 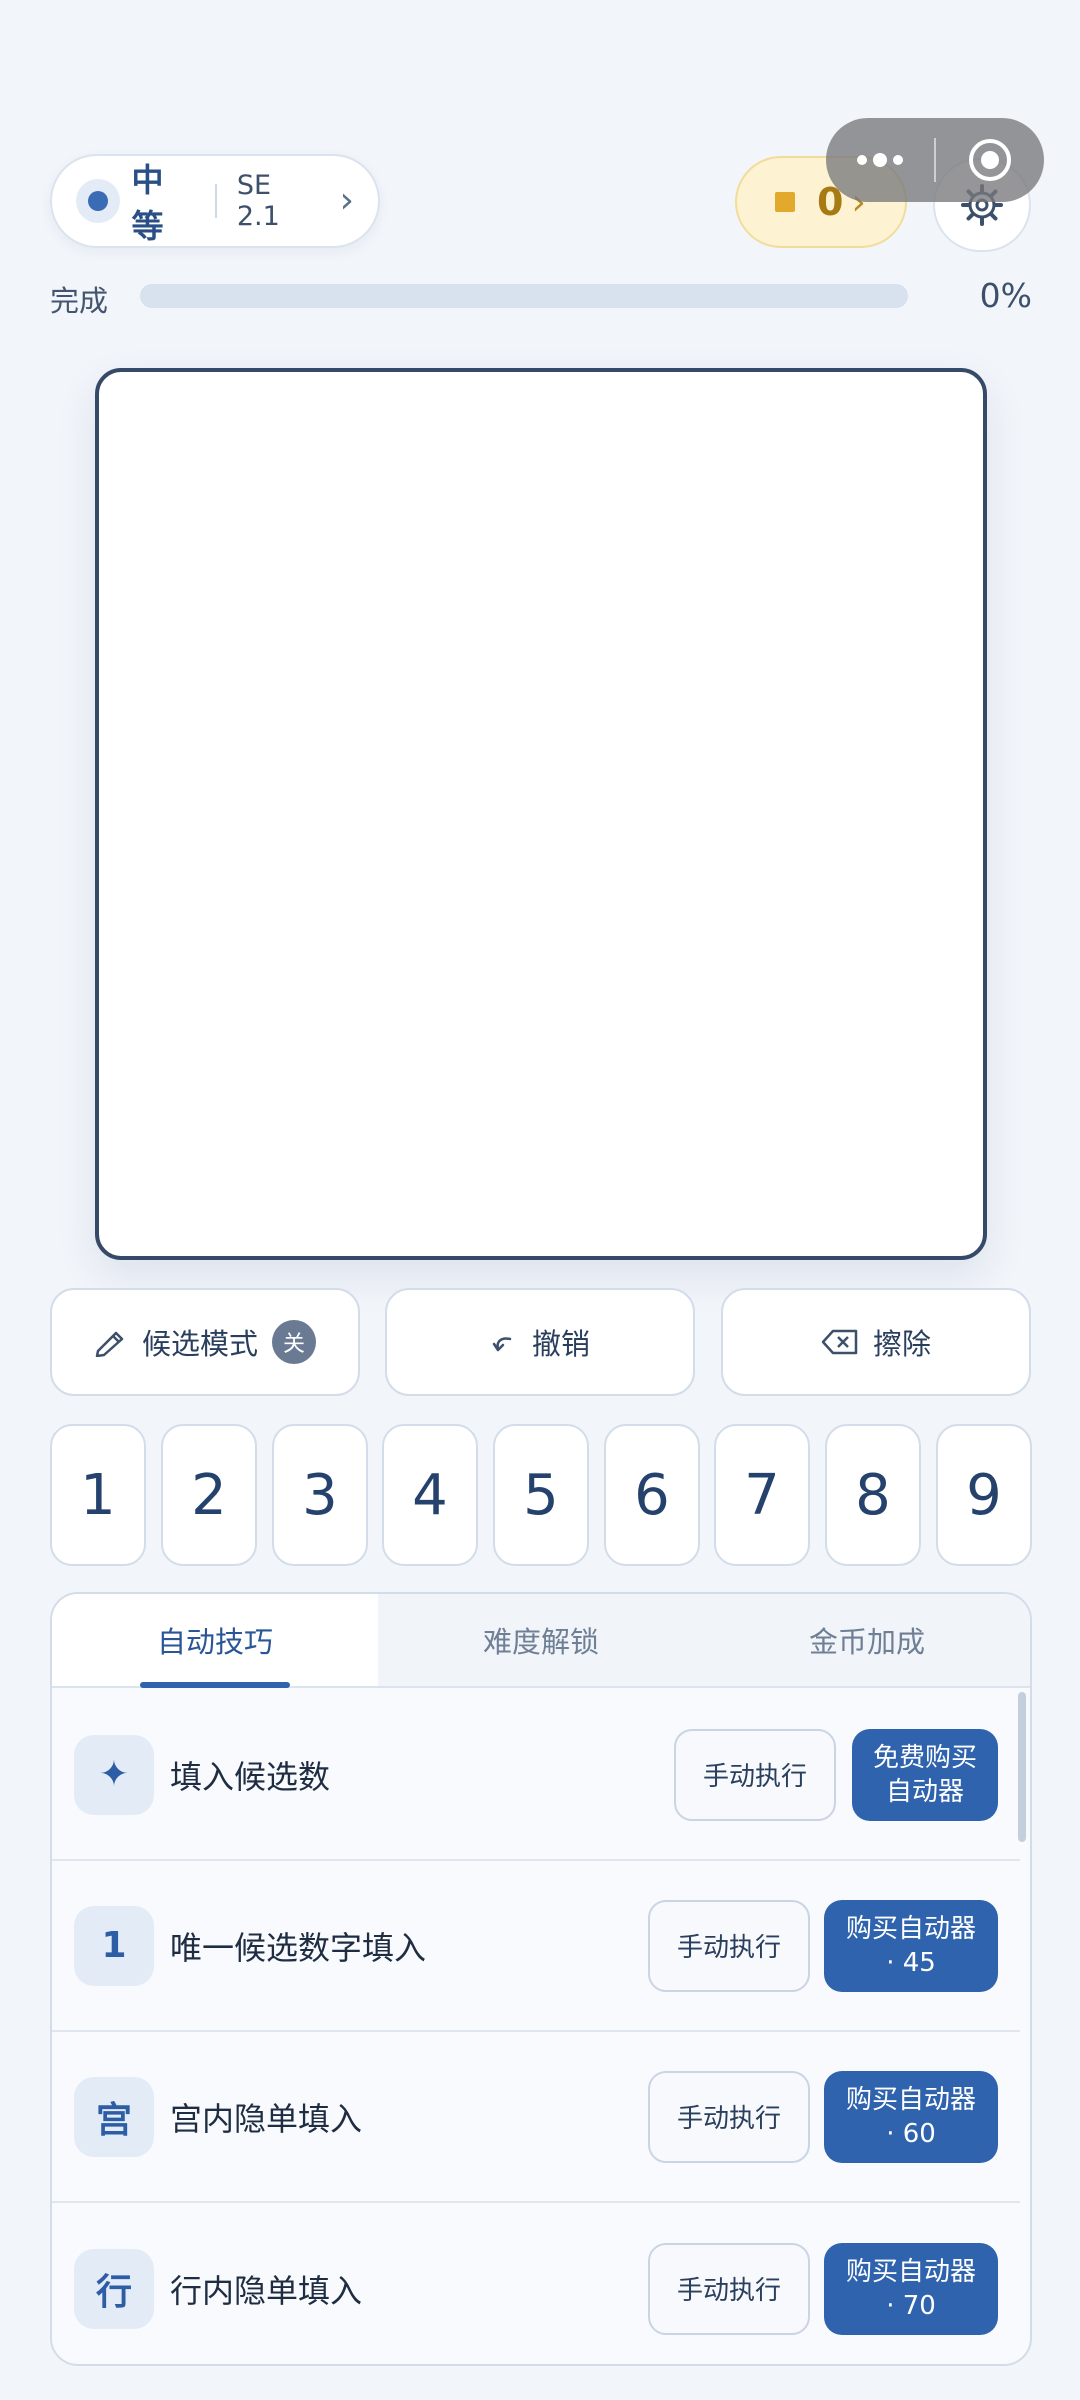 What do you see at coordinates (911, 2305) in the screenshot?
I see `buy-price: · 70` at bounding box center [911, 2305].